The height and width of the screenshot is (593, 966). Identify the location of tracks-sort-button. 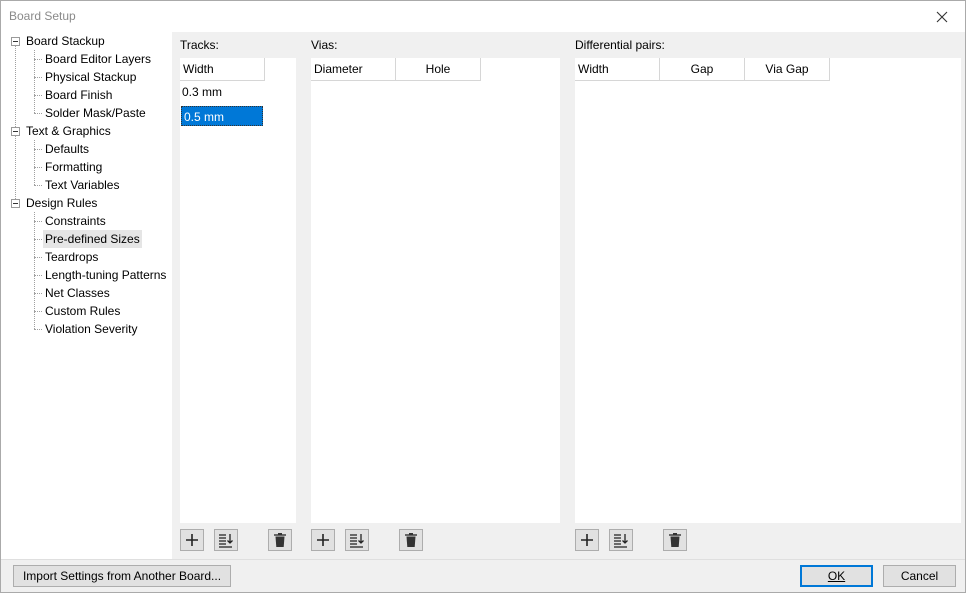
(226, 540).